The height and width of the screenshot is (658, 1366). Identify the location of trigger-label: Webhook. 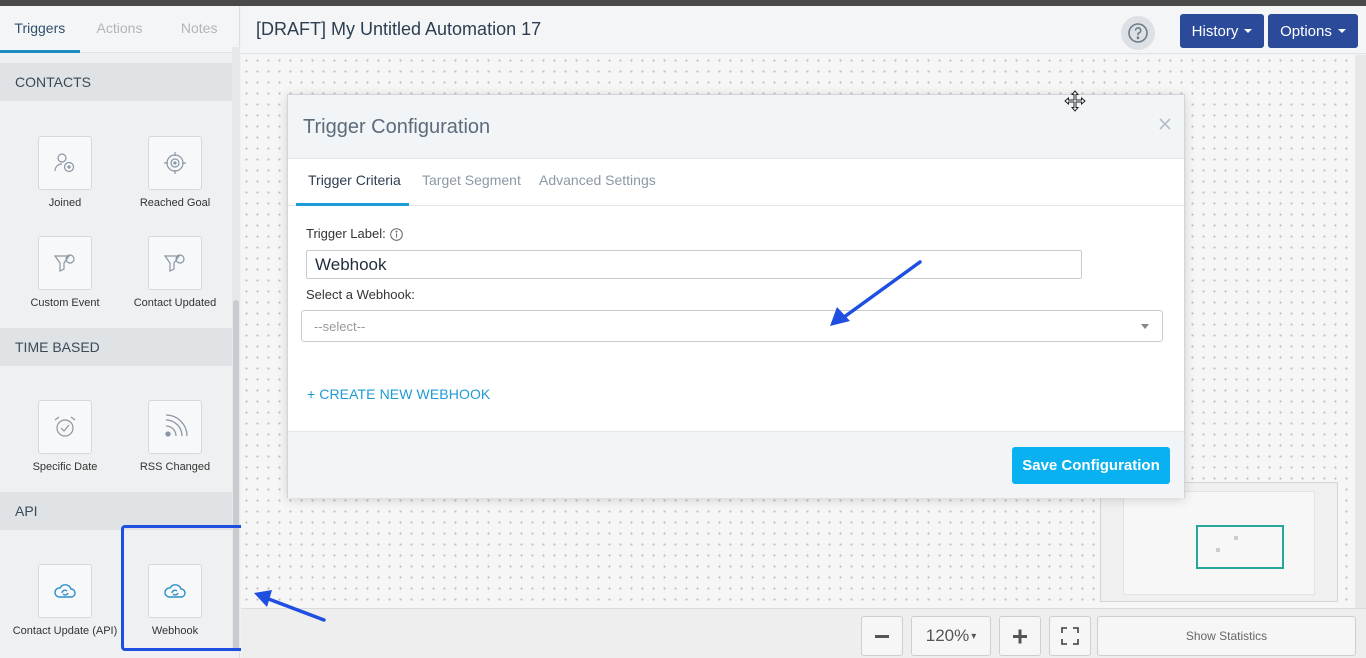
(175, 631).